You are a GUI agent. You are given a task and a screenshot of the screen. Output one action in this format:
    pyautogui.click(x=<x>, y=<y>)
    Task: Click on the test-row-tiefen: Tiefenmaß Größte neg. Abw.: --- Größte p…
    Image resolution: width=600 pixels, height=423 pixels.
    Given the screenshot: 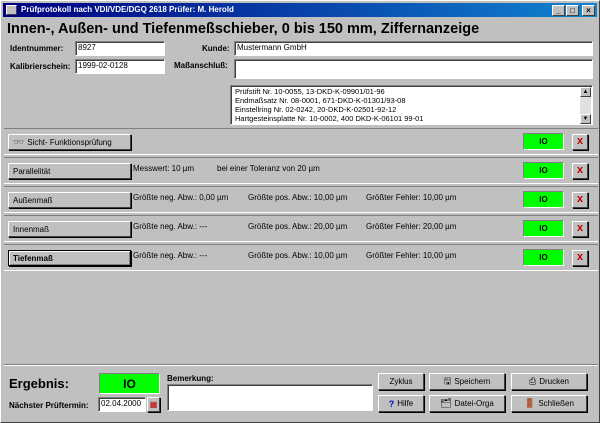 What is the action you would take?
    pyautogui.click(x=301, y=257)
    